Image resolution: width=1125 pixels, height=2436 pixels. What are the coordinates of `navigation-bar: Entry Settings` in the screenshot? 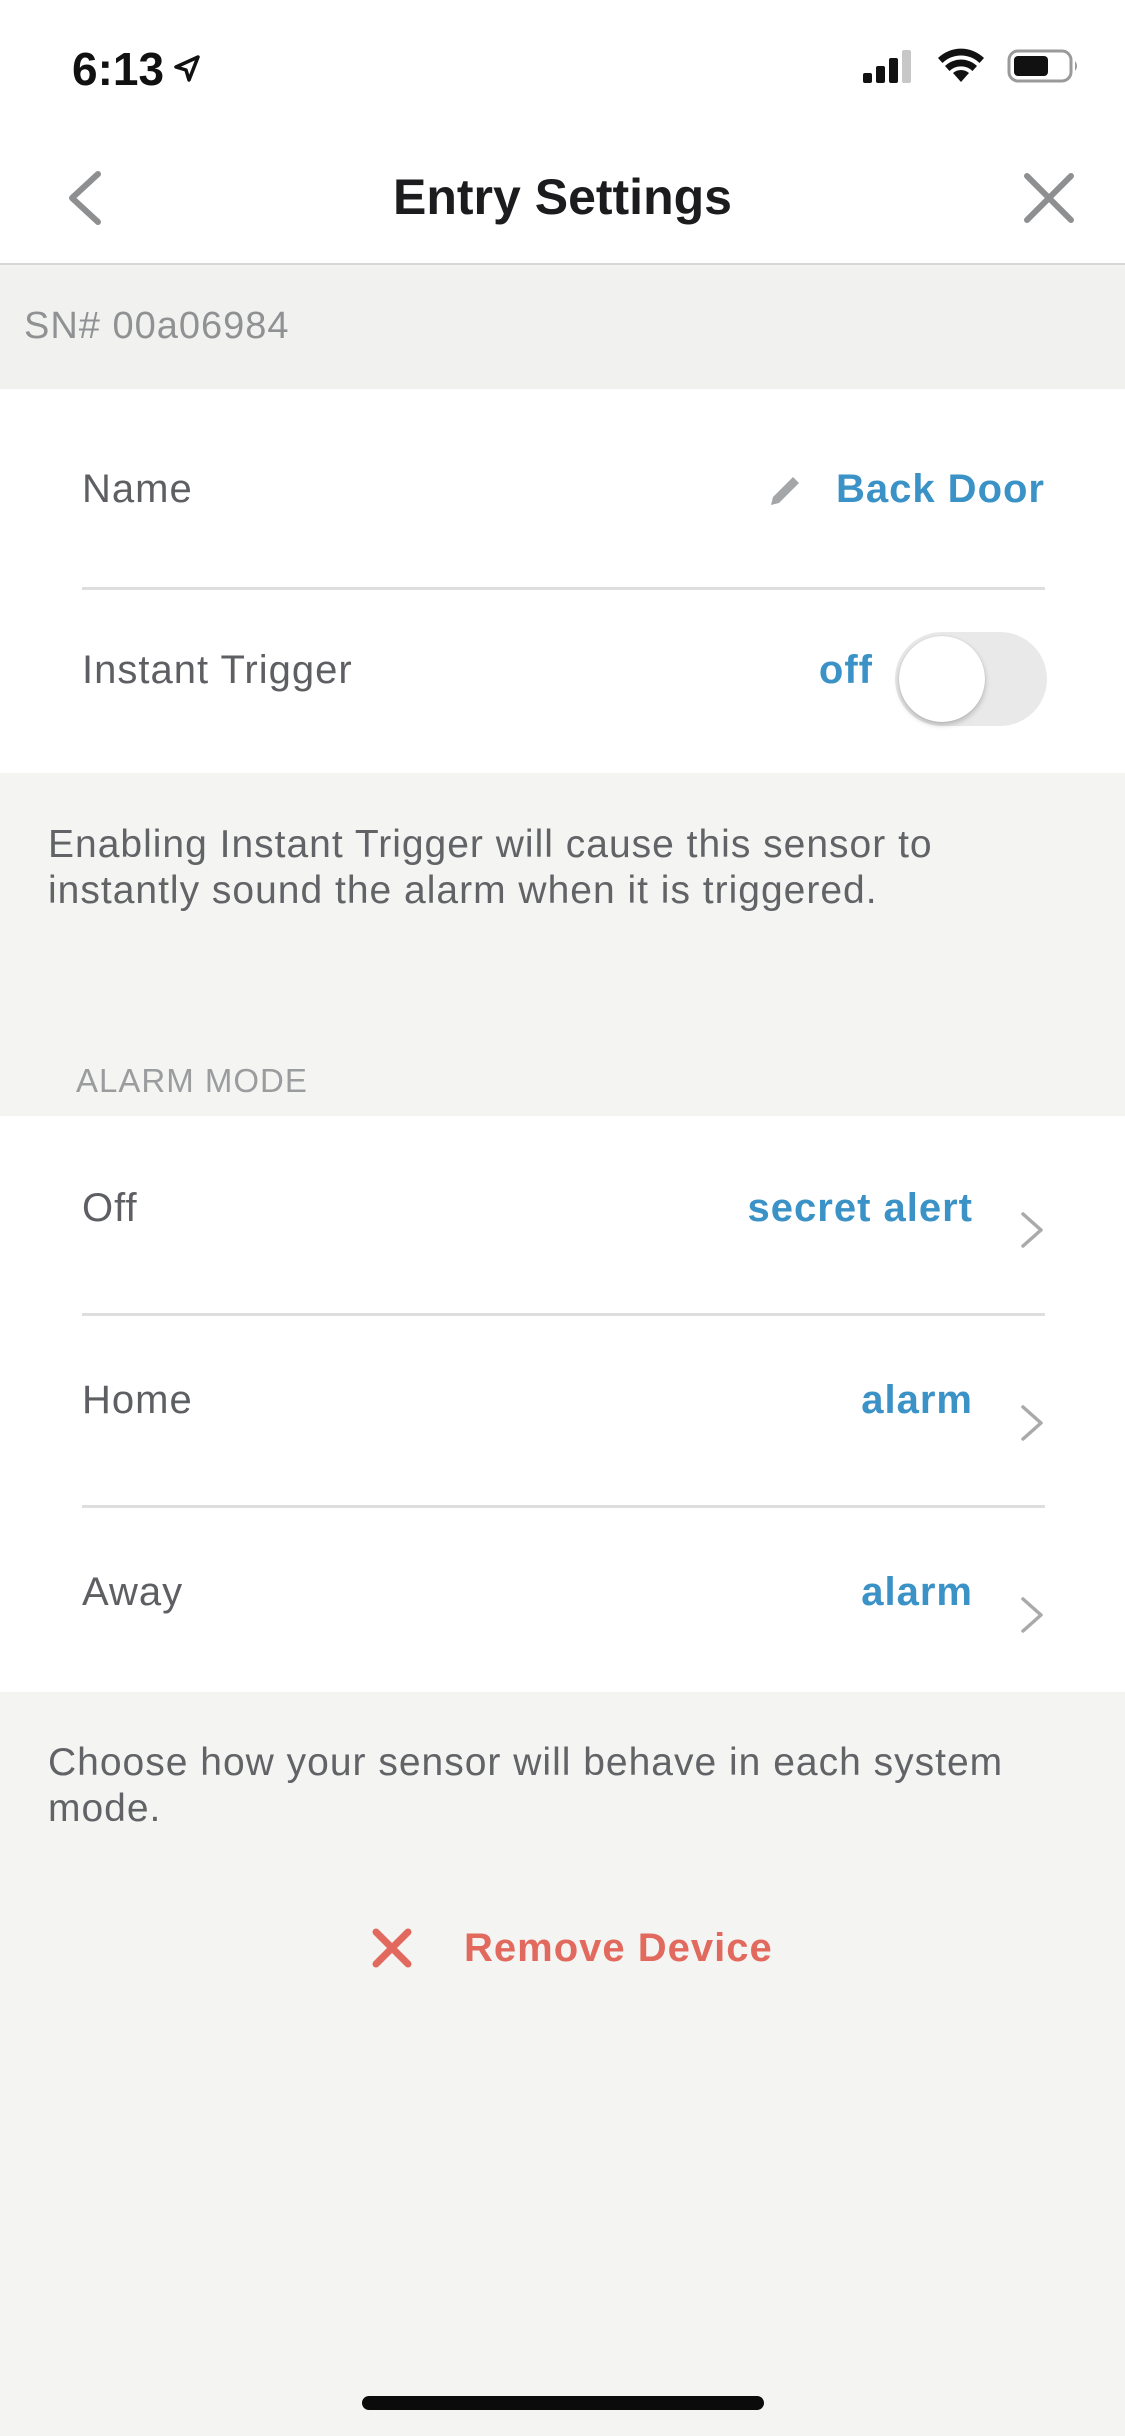 It's located at (562, 198).